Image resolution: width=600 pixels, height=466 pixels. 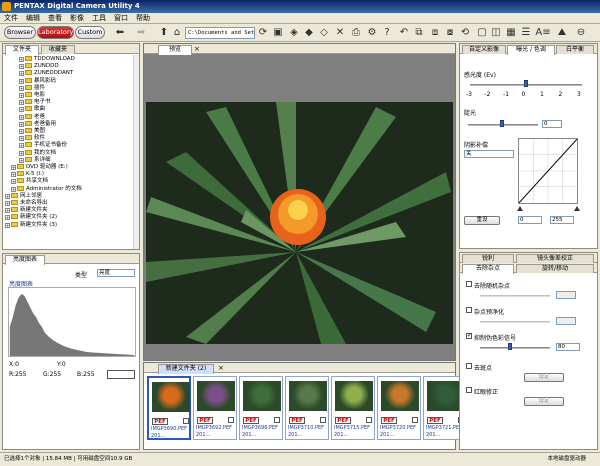 I want to click on print-icon: ⎙, so click(x=356, y=33).